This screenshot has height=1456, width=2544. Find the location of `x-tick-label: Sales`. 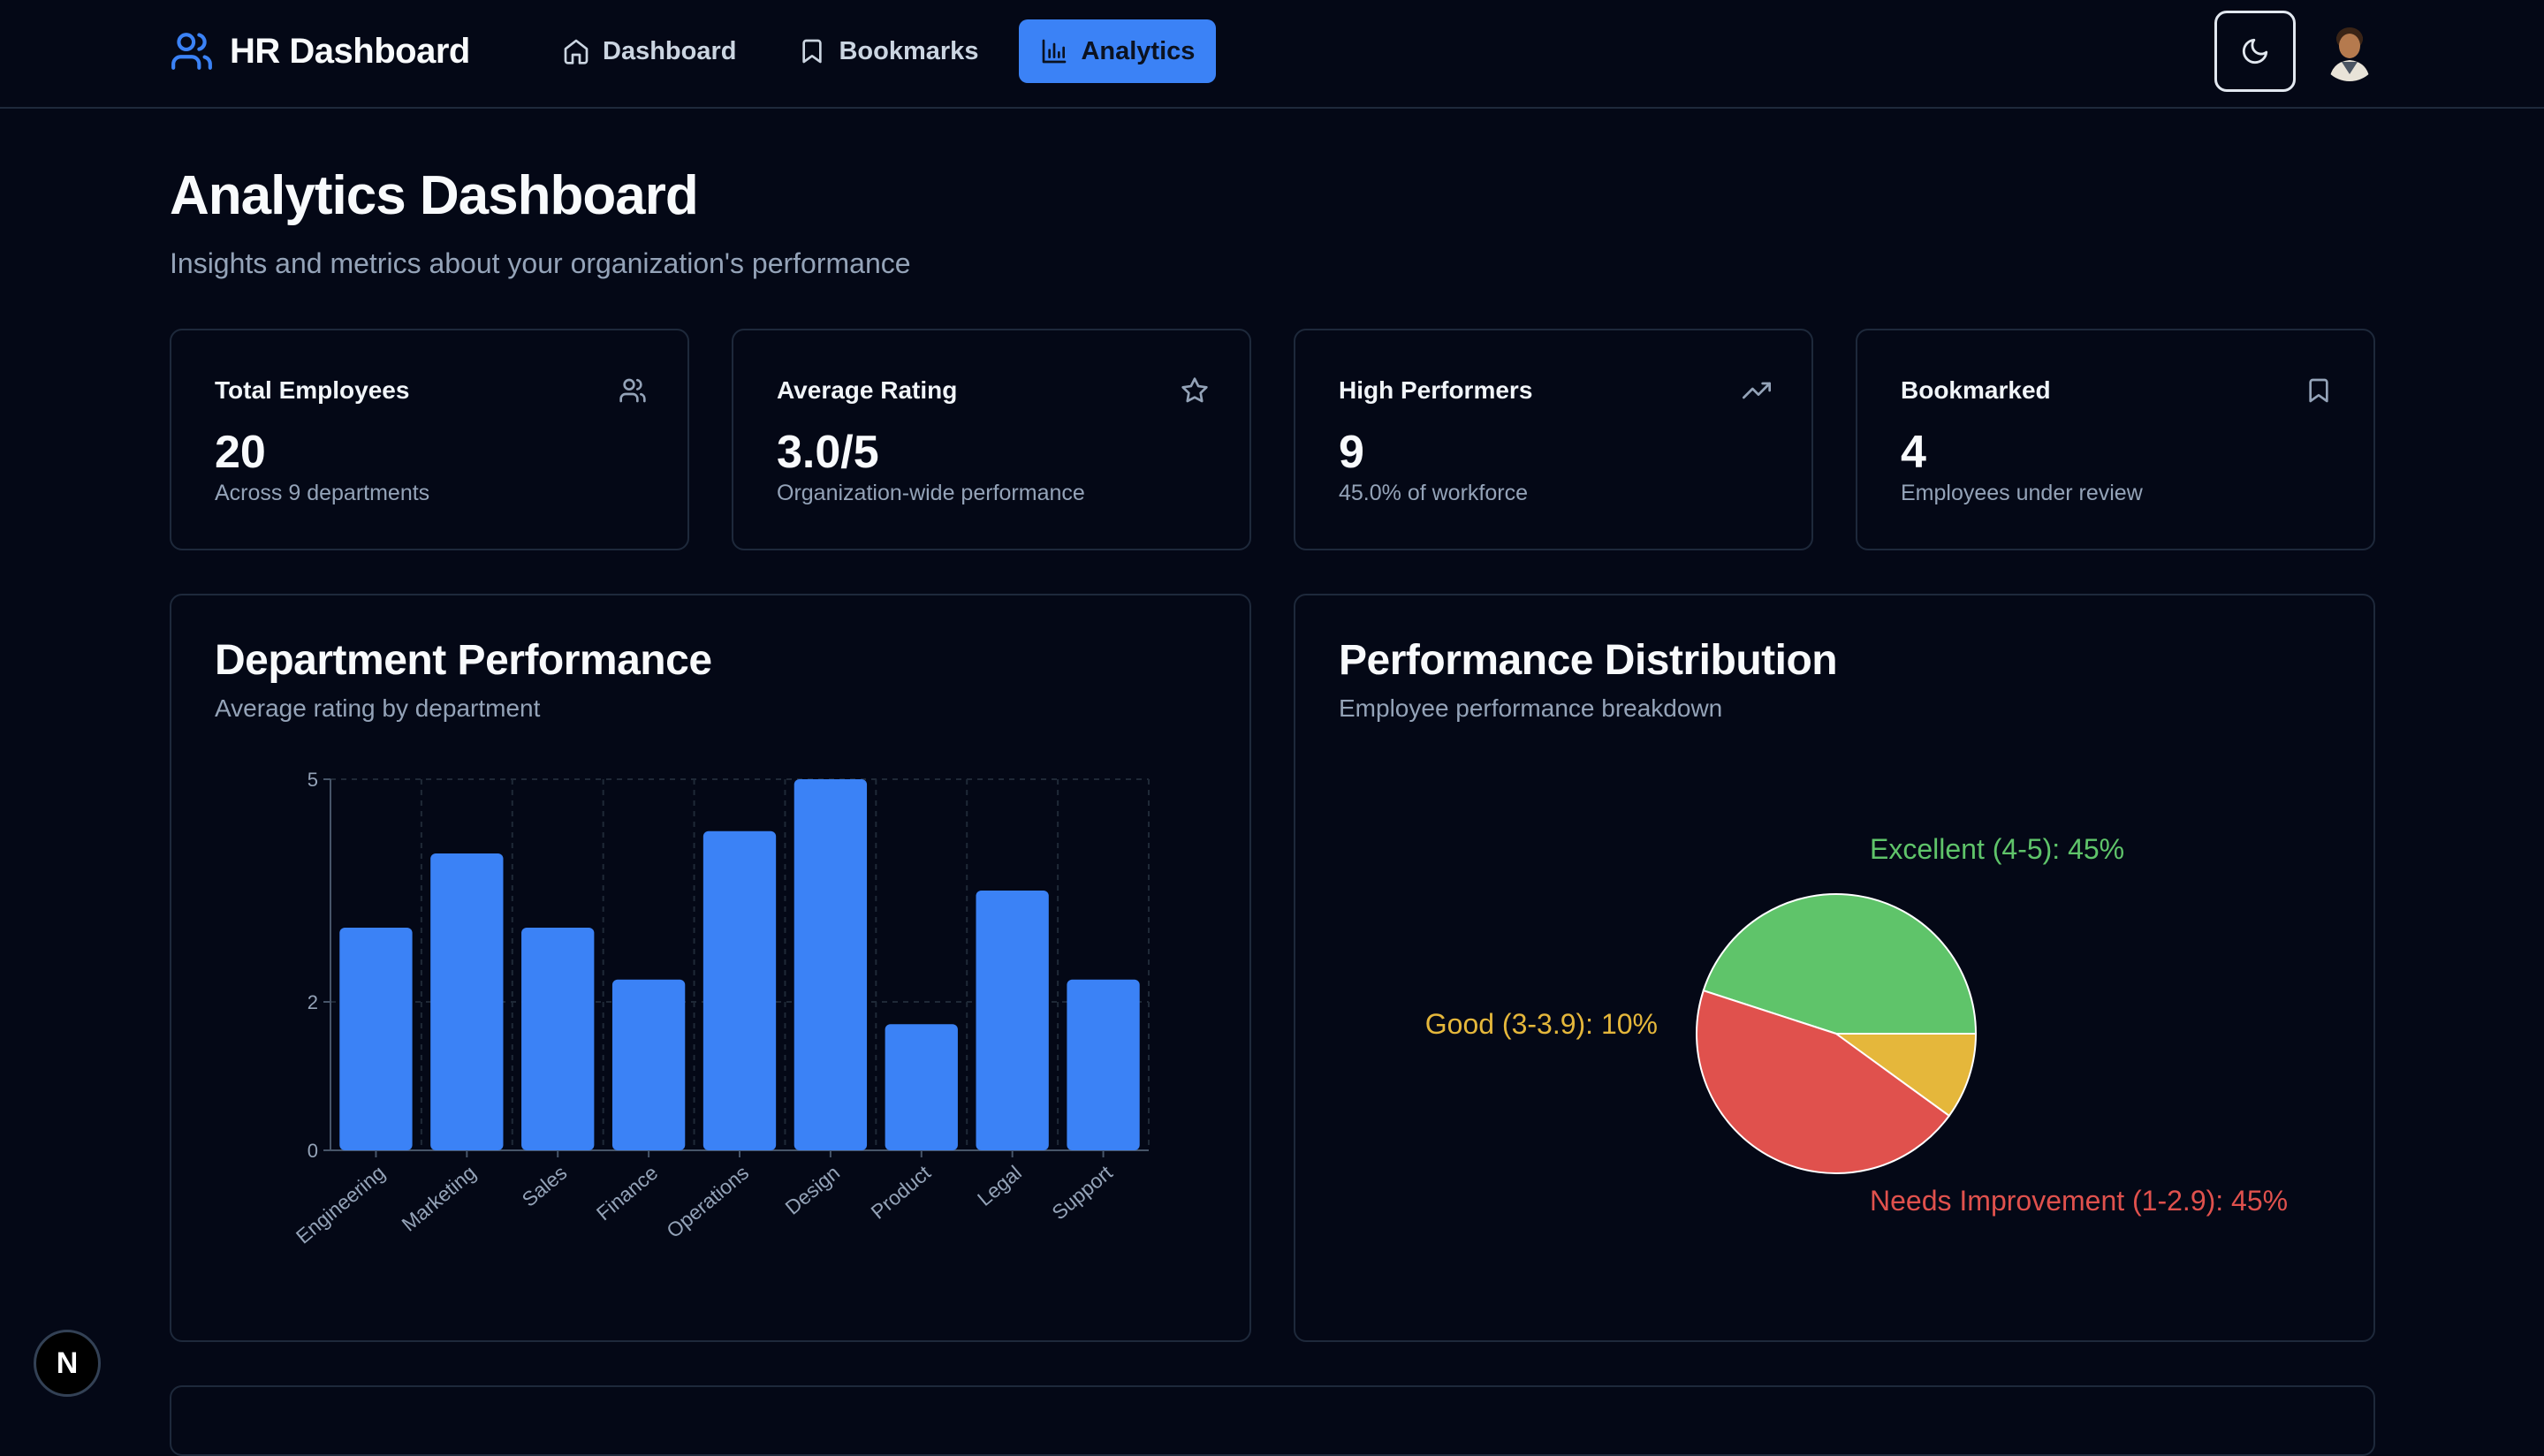

x-tick-label: Sales is located at coordinates (545, 1186).